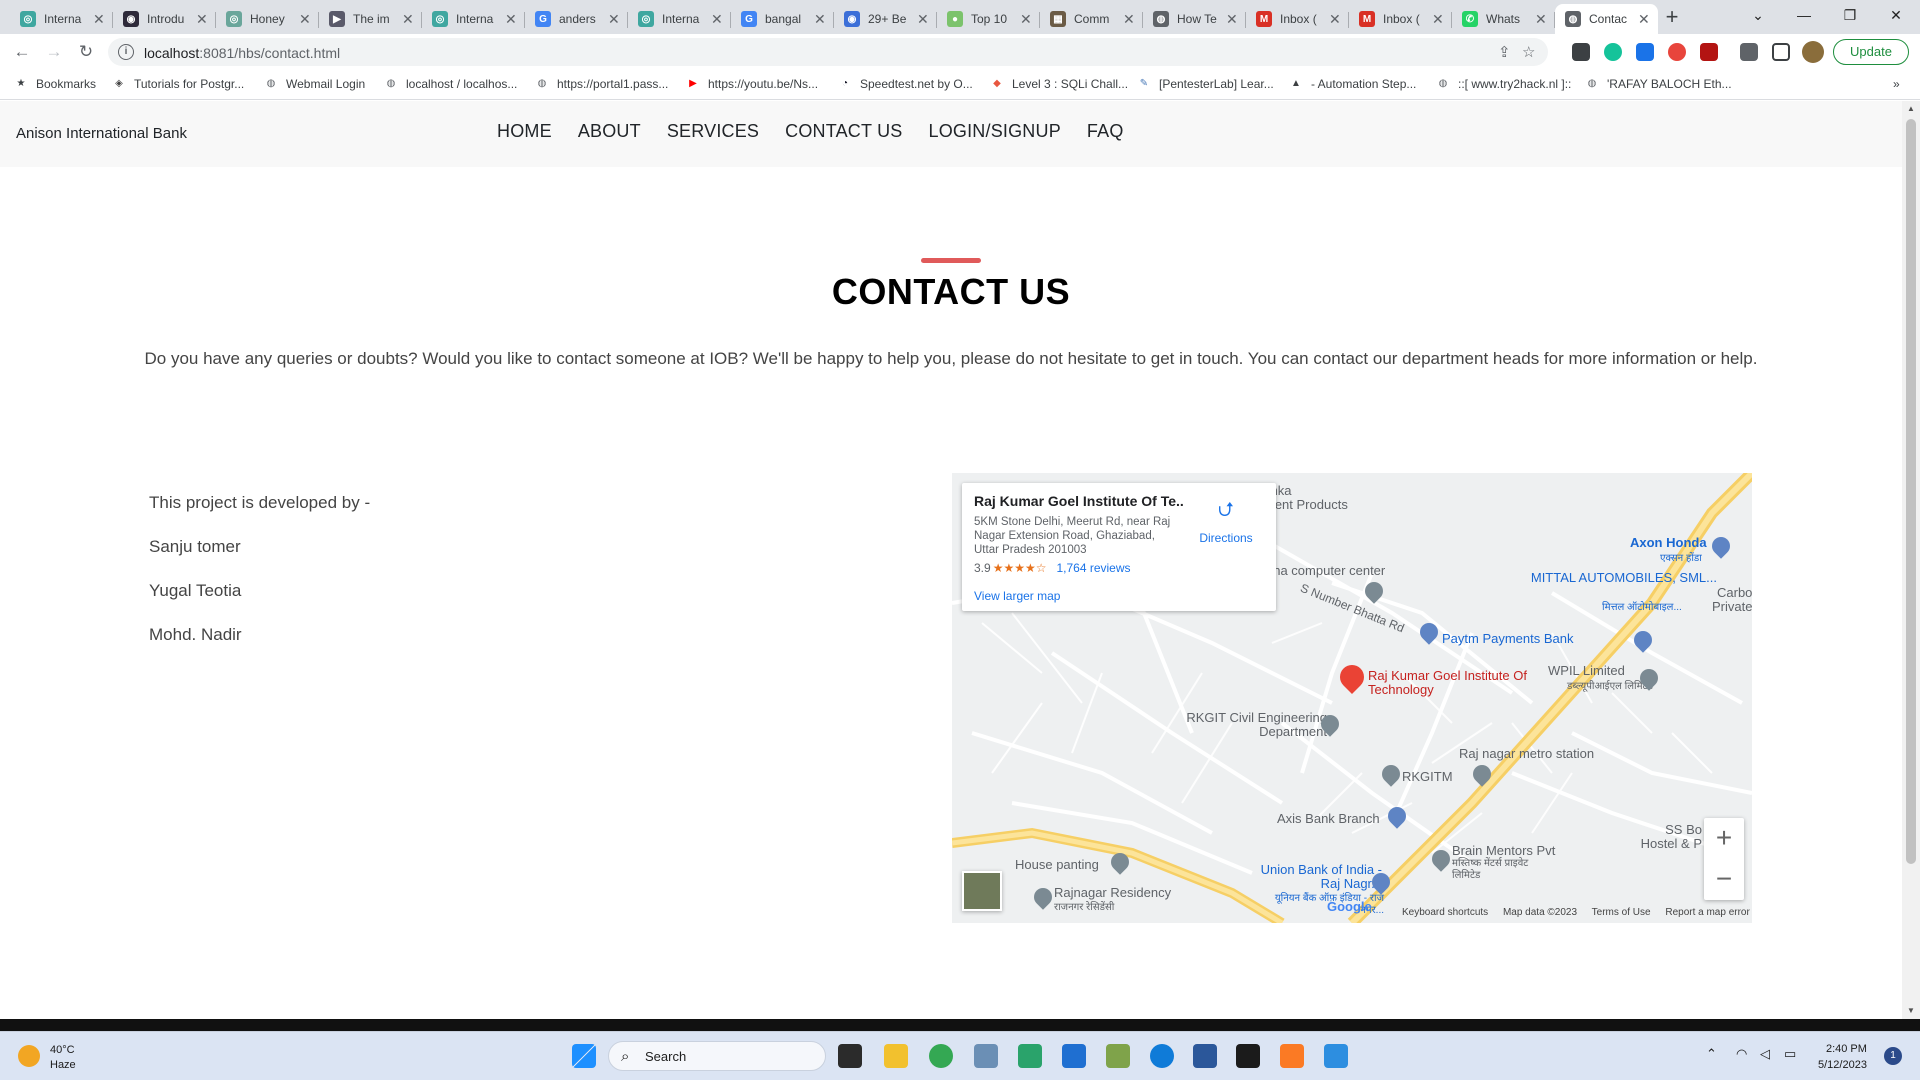 This screenshot has height=1080, width=1920. I want to click on restore-button: ❐, so click(1850, 15).